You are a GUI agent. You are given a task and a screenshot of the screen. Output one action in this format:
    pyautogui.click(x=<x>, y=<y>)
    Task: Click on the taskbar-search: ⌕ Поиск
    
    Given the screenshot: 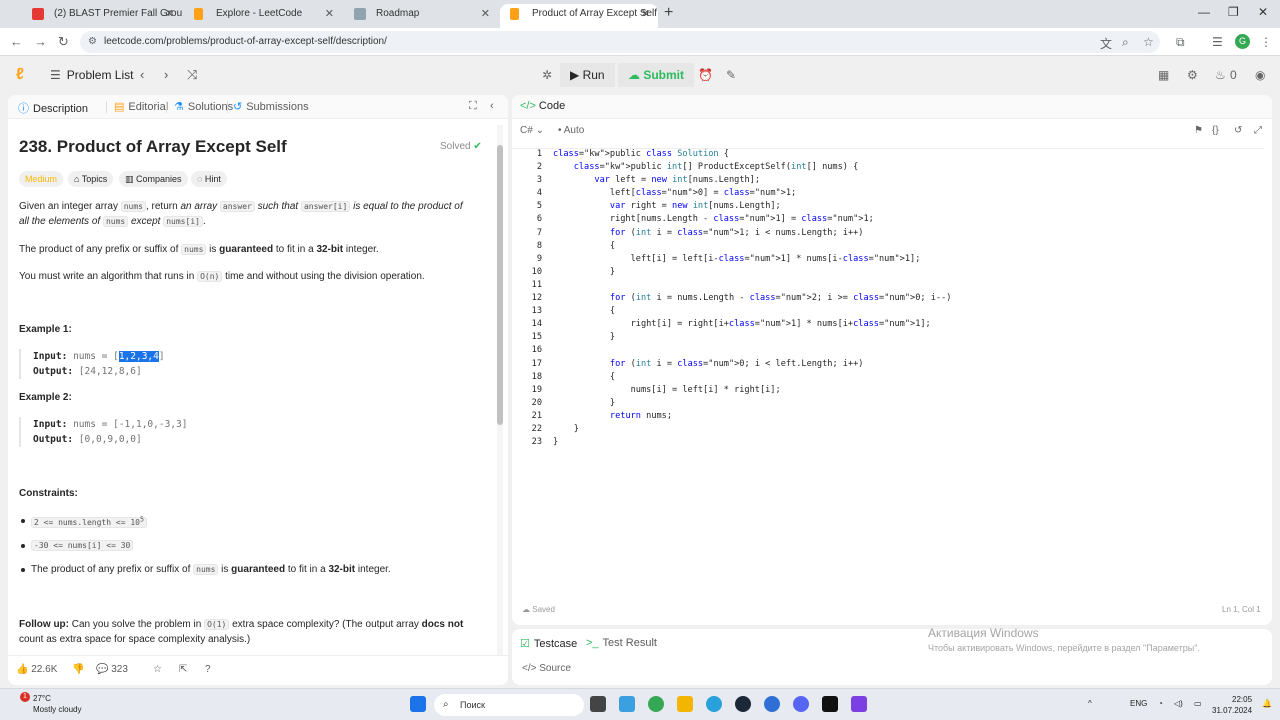 What is the action you would take?
    pyautogui.click(x=509, y=705)
    